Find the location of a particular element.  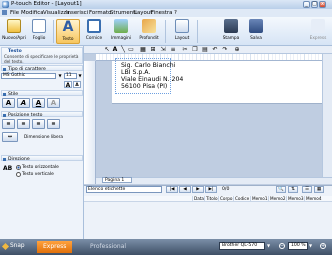

table-tool-icon: ⊞ is located at coordinates (153, 50).